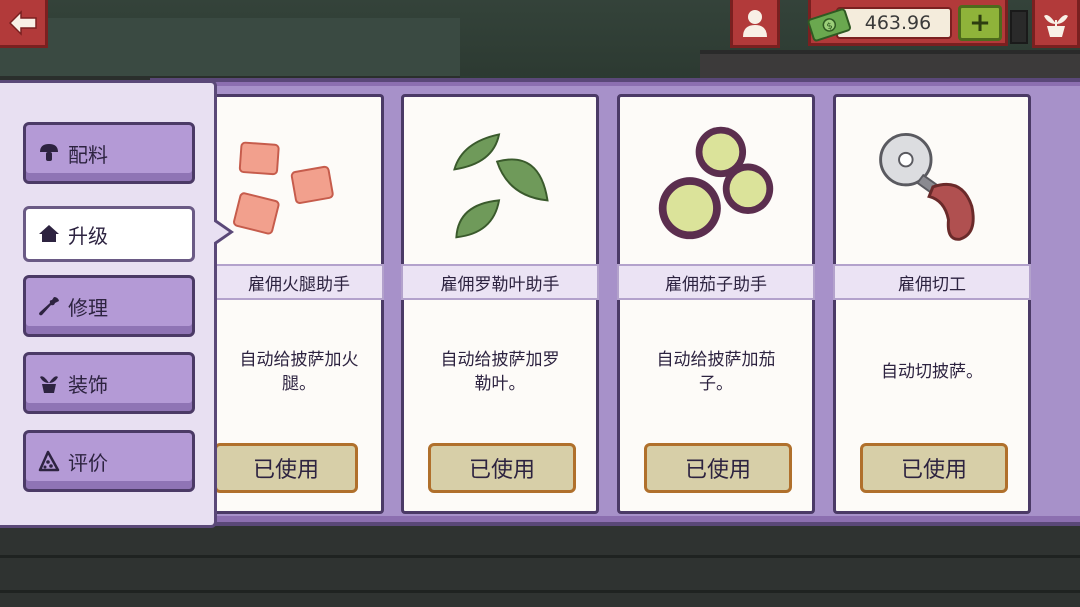 The image size is (1080, 607). I want to click on card-description: 自动切披萨。, so click(932, 372).